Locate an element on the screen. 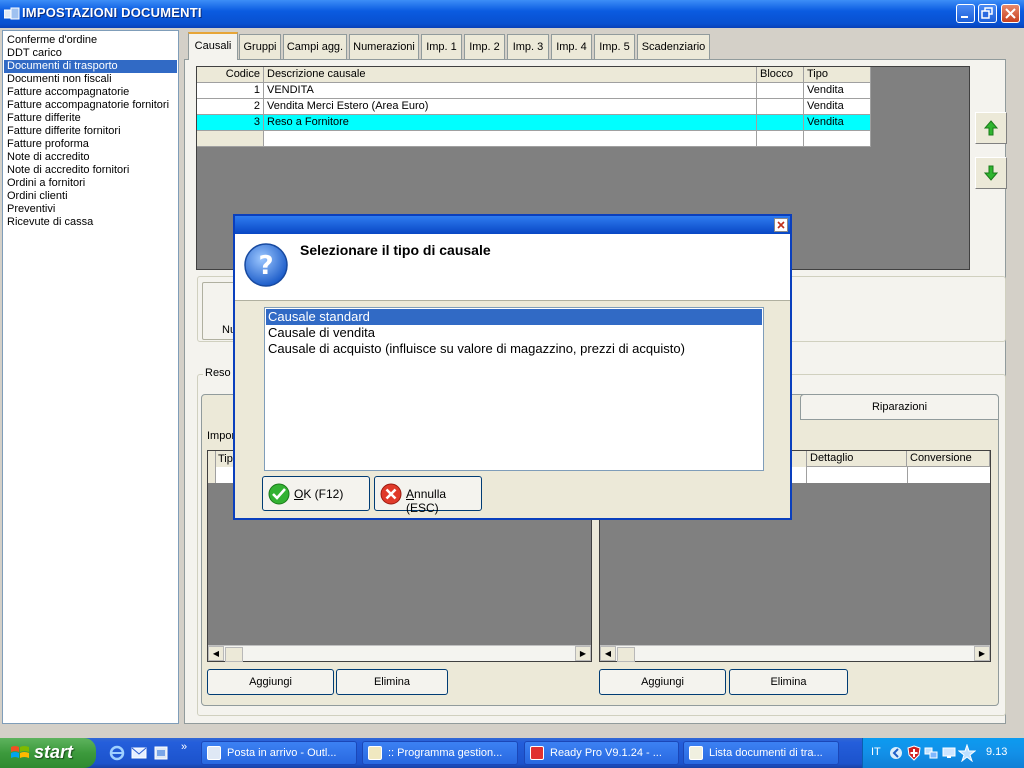  tab-imp-4: Imp. 4 is located at coordinates (571, 46).